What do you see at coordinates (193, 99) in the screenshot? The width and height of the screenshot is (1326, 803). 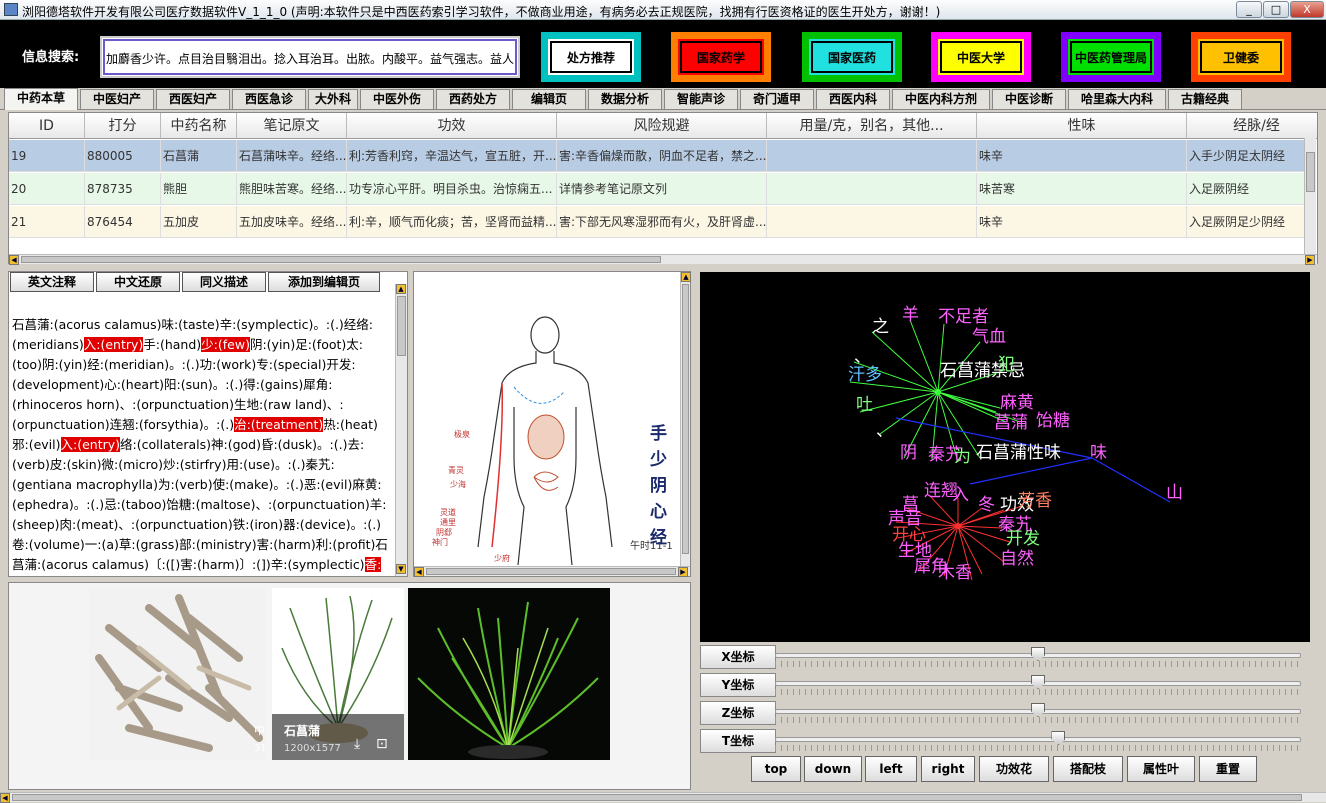 I see `tab-2: 西医妇产` at bounding box center [193, 99].